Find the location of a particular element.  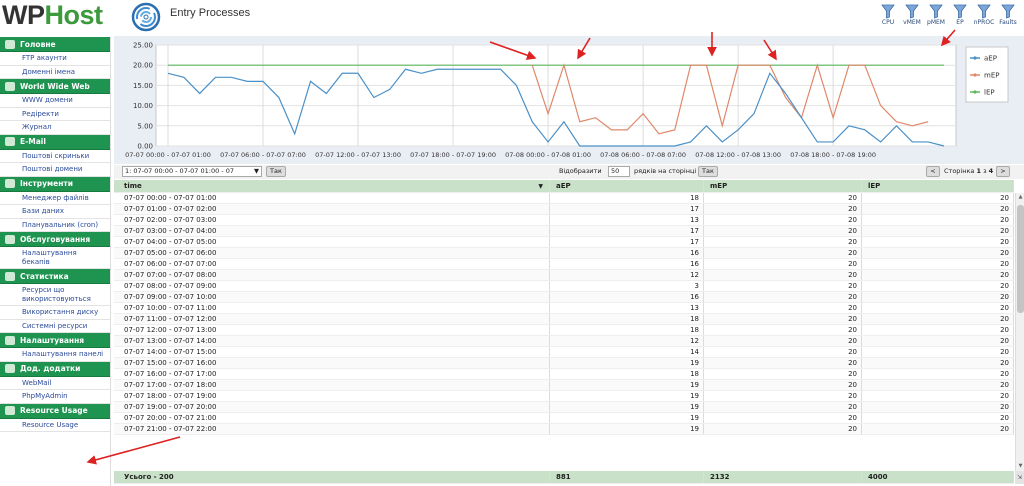

sidebar-section-3: Інструменти is located at coordinates (55, 184).